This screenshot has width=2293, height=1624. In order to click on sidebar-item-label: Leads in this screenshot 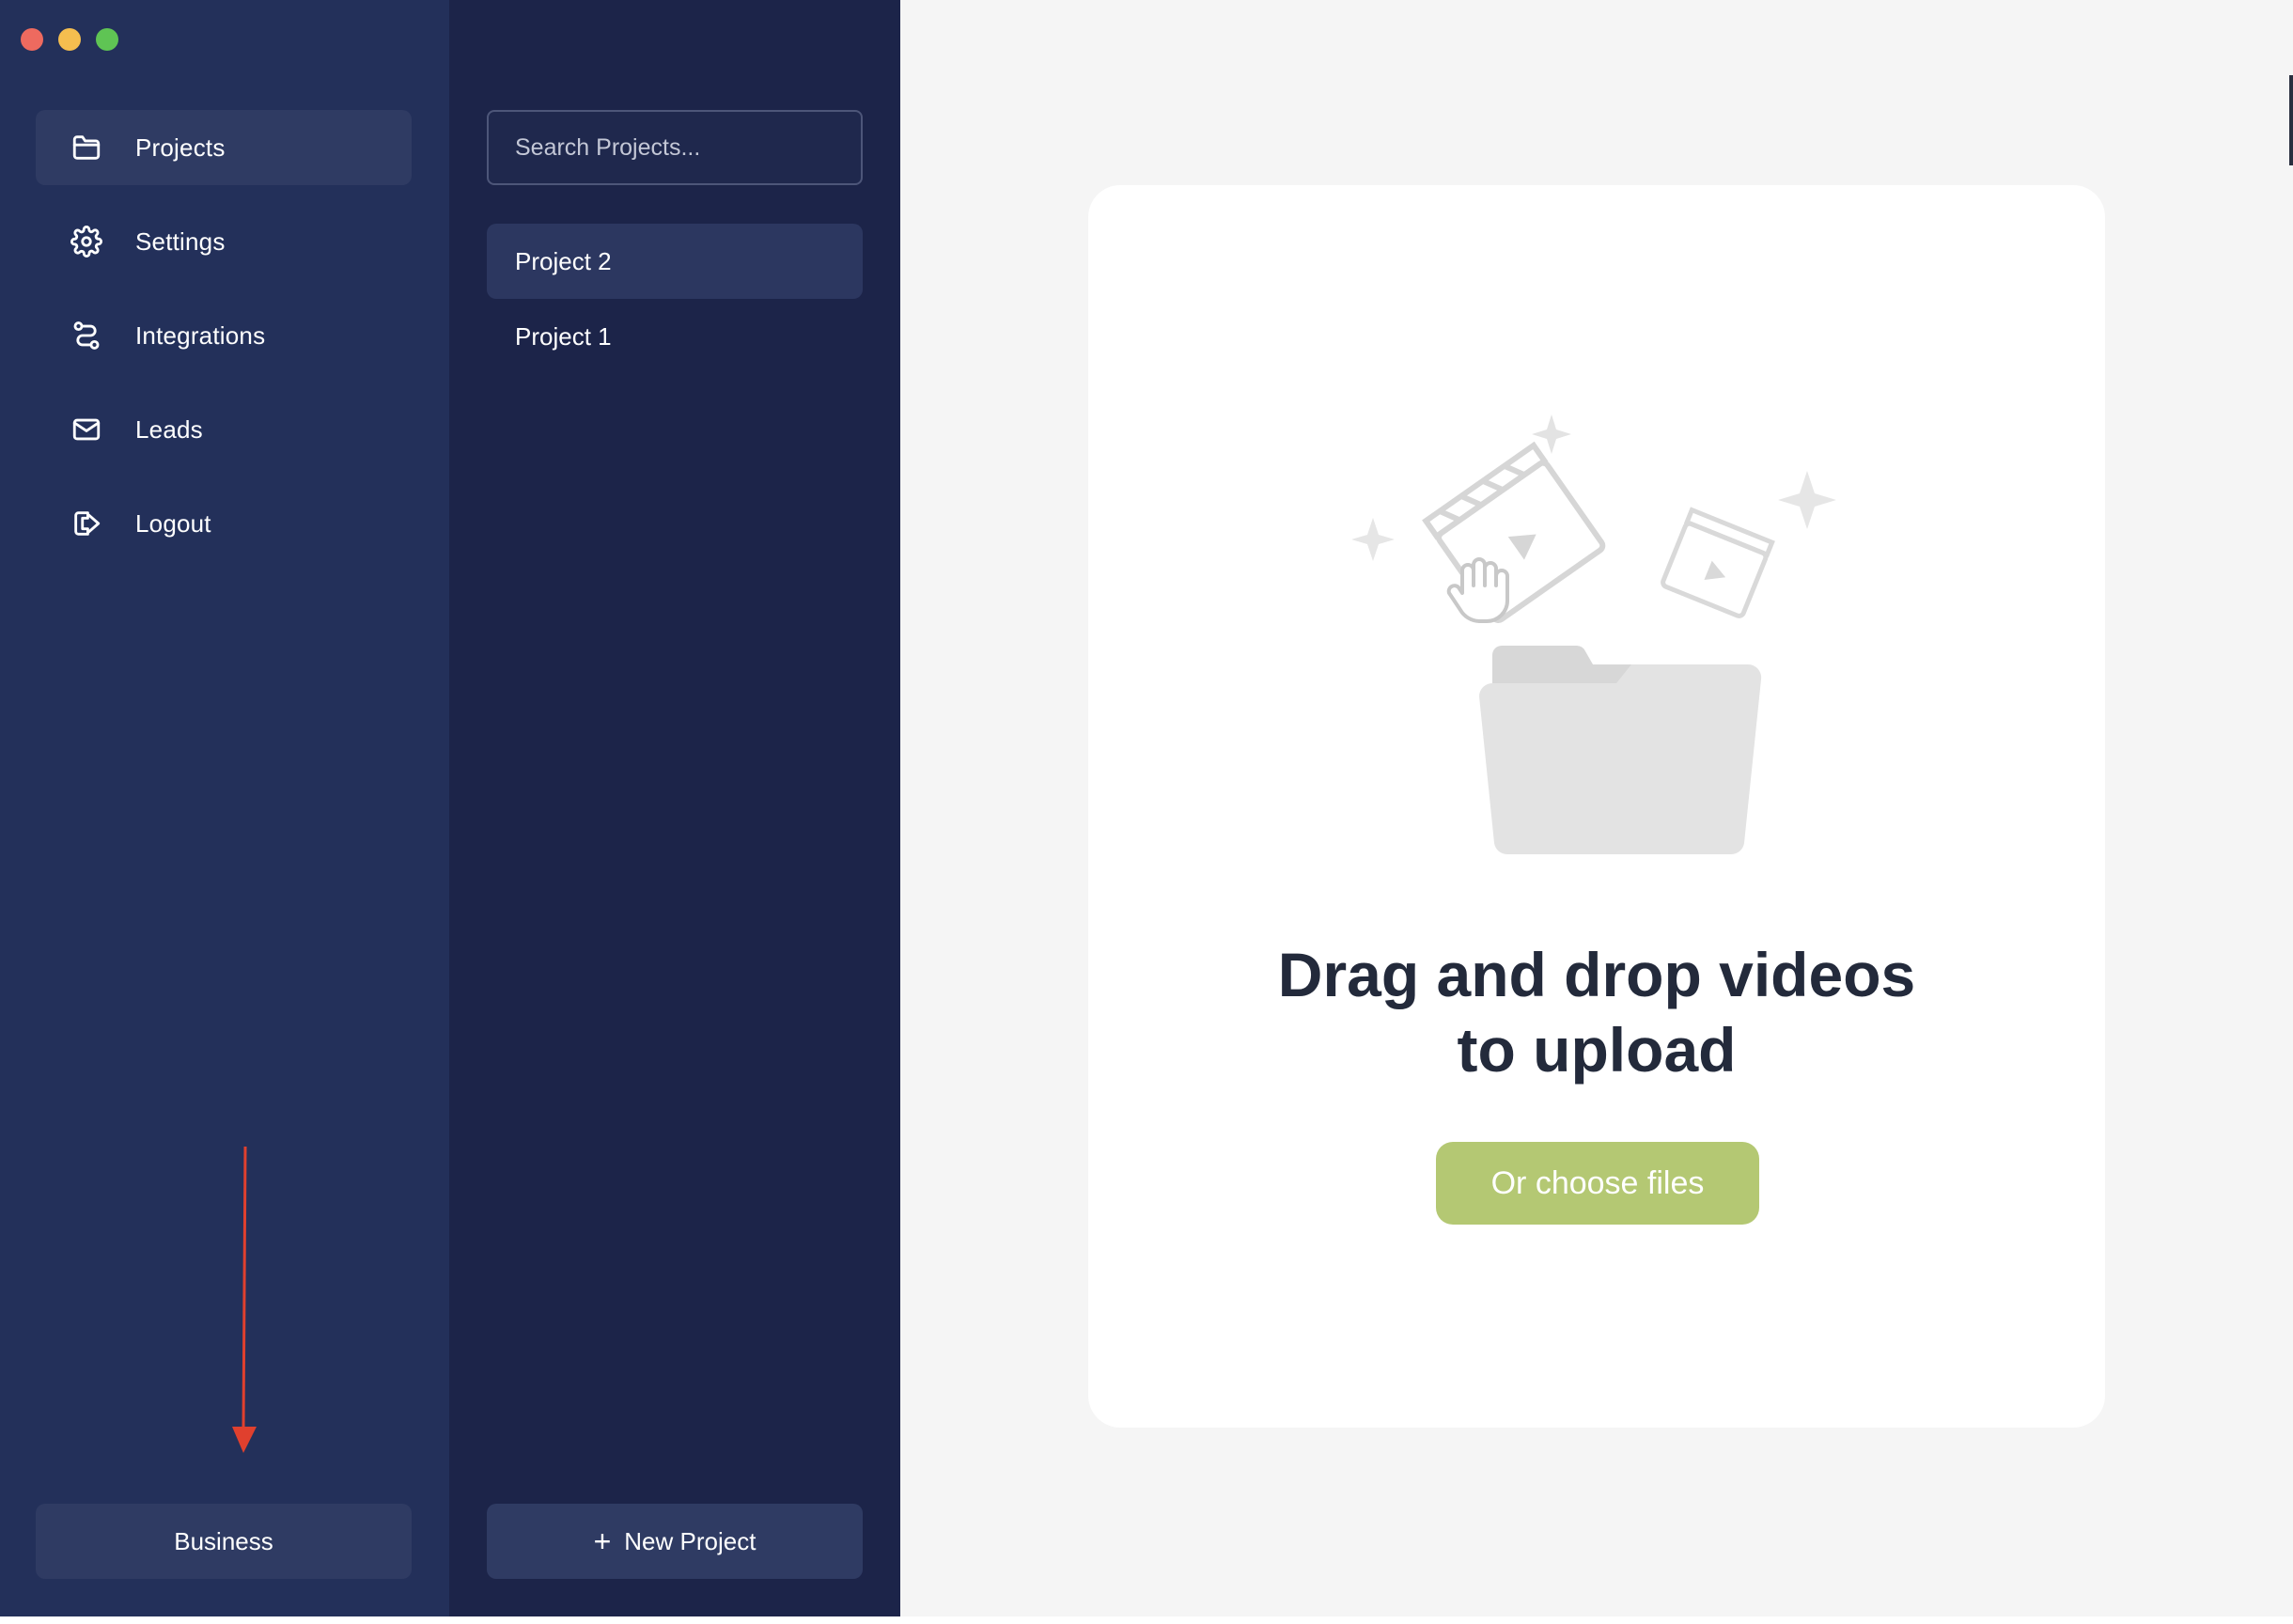, I will do `click(169, 429)`.